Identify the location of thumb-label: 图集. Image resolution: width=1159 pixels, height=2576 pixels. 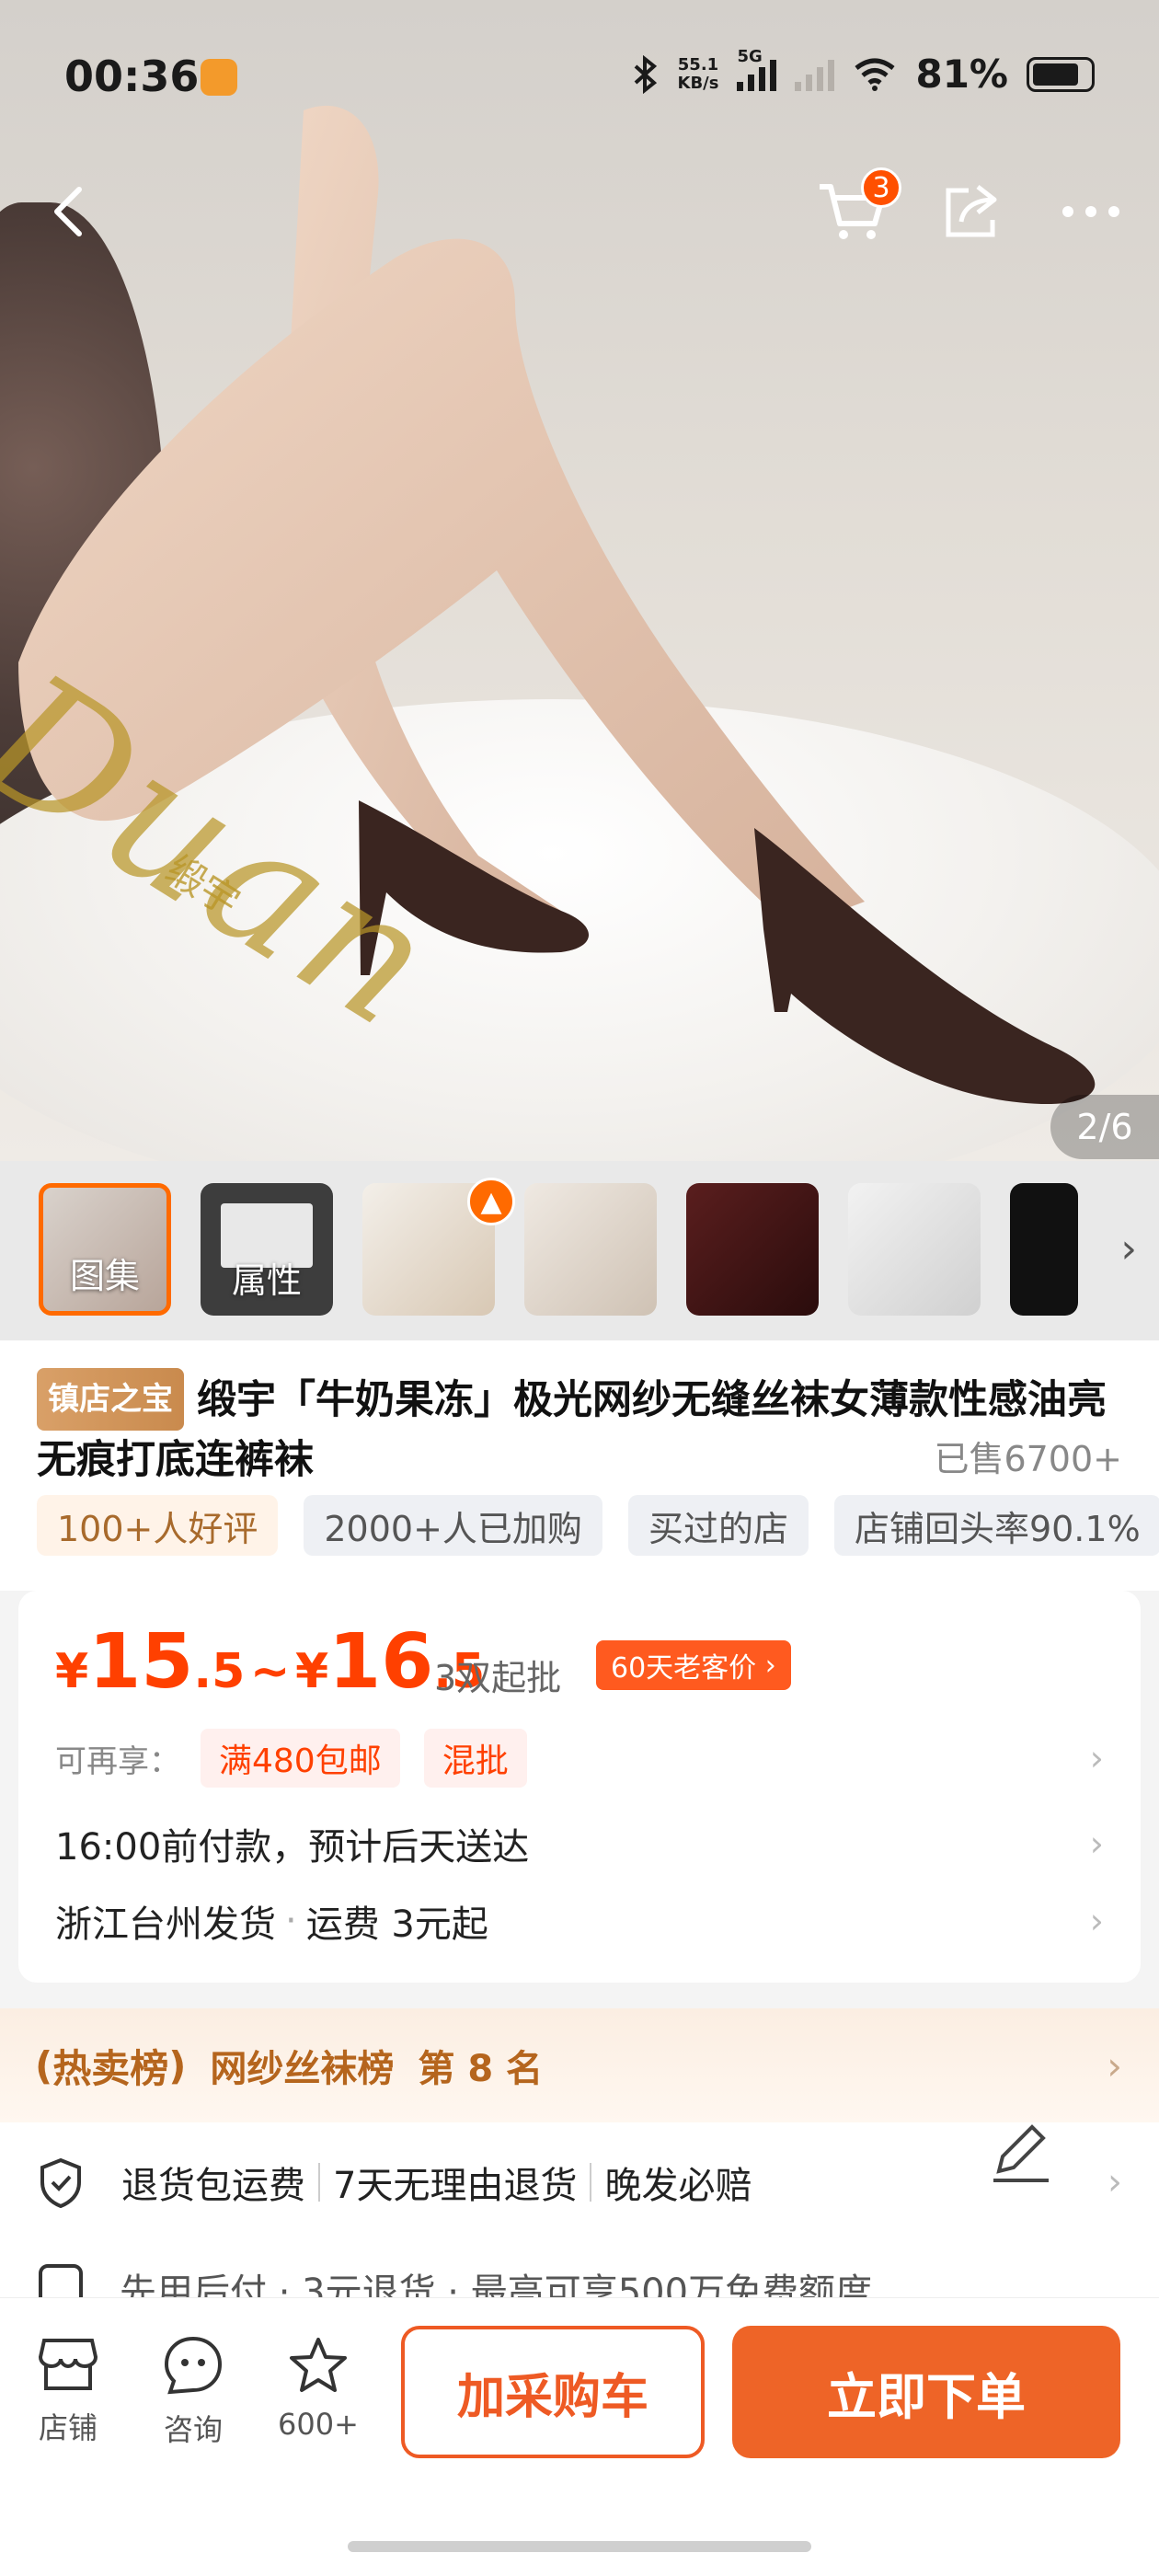
(104, 1276).